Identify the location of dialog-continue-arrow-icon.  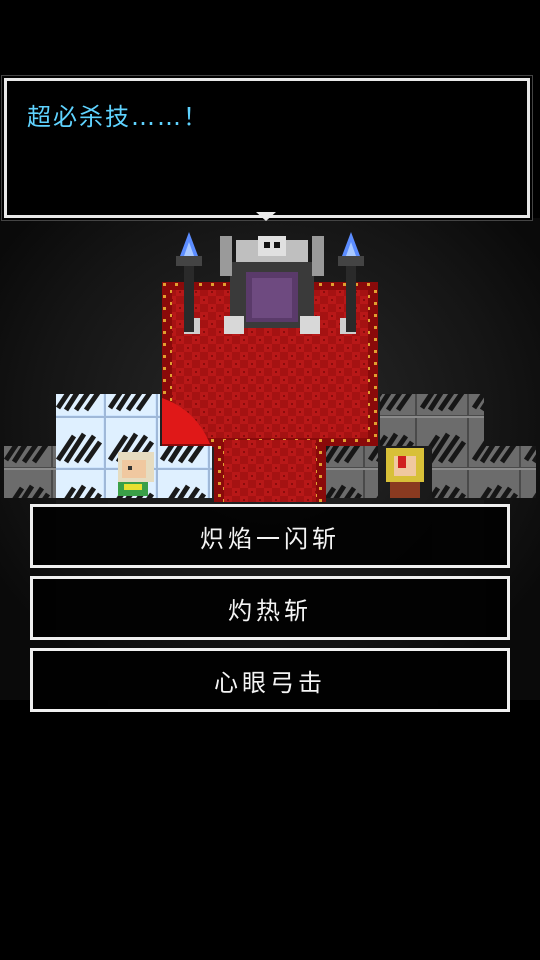
(266, 216).